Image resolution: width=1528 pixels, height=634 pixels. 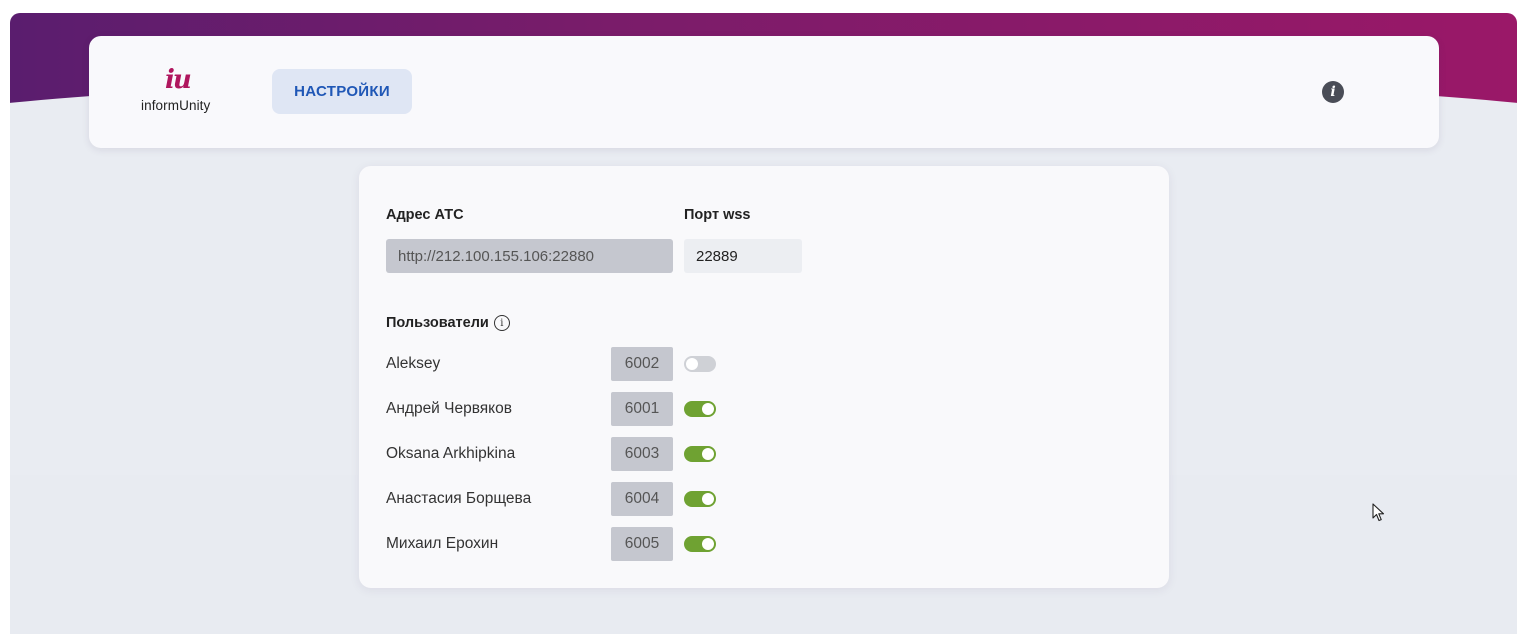 I want to click on user-extension: 6004, so click(x=642, y=499).